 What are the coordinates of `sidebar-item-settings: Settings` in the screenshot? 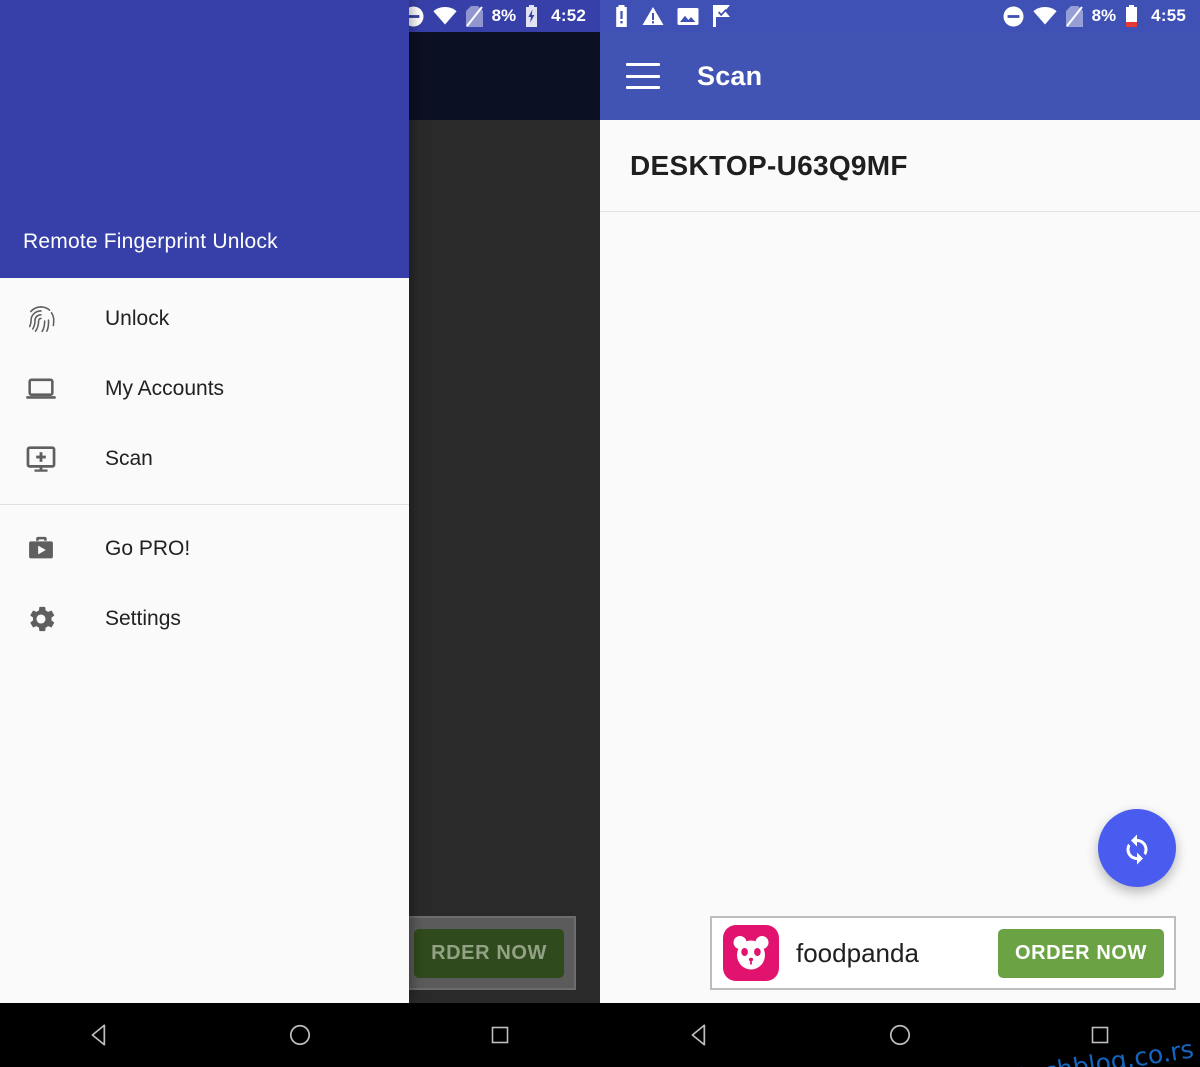 It's located at (204, 619).